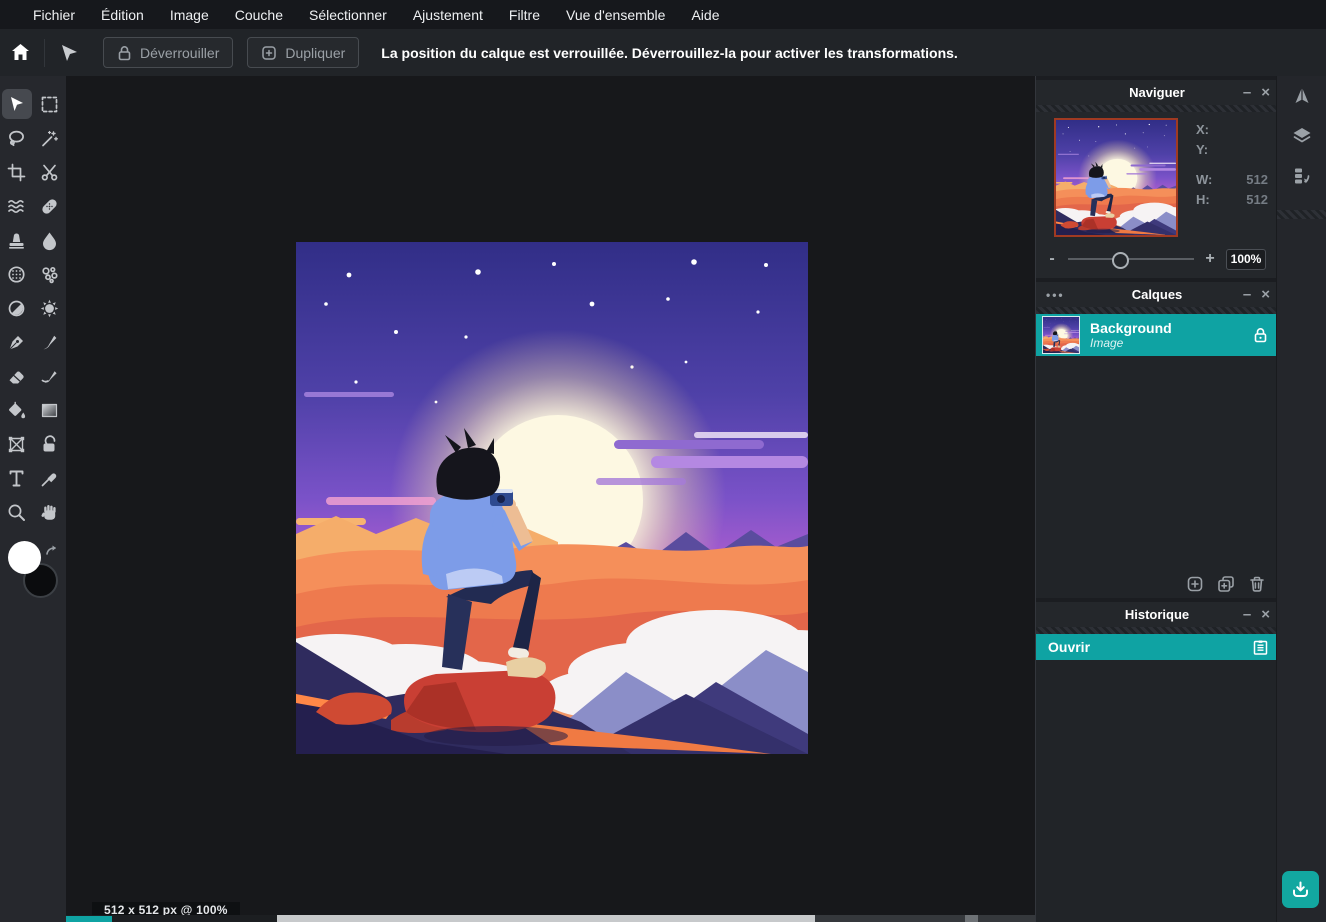  What do you see at coordinates (303, 52) in the screenshot?
I see `duplicate-button: Dupliquer` at bounding box center [303, 52].